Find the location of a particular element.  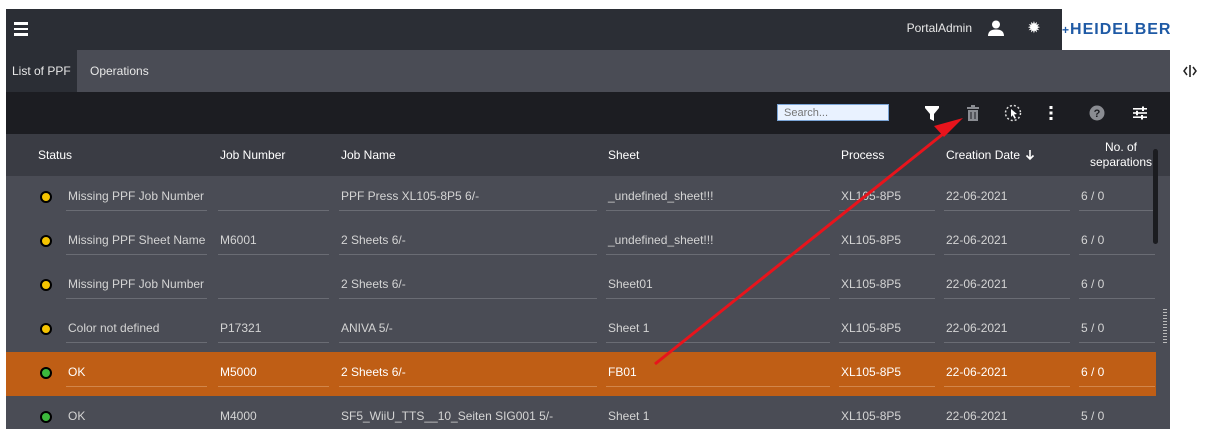

filter-icon is located at coordinates (932, 113).